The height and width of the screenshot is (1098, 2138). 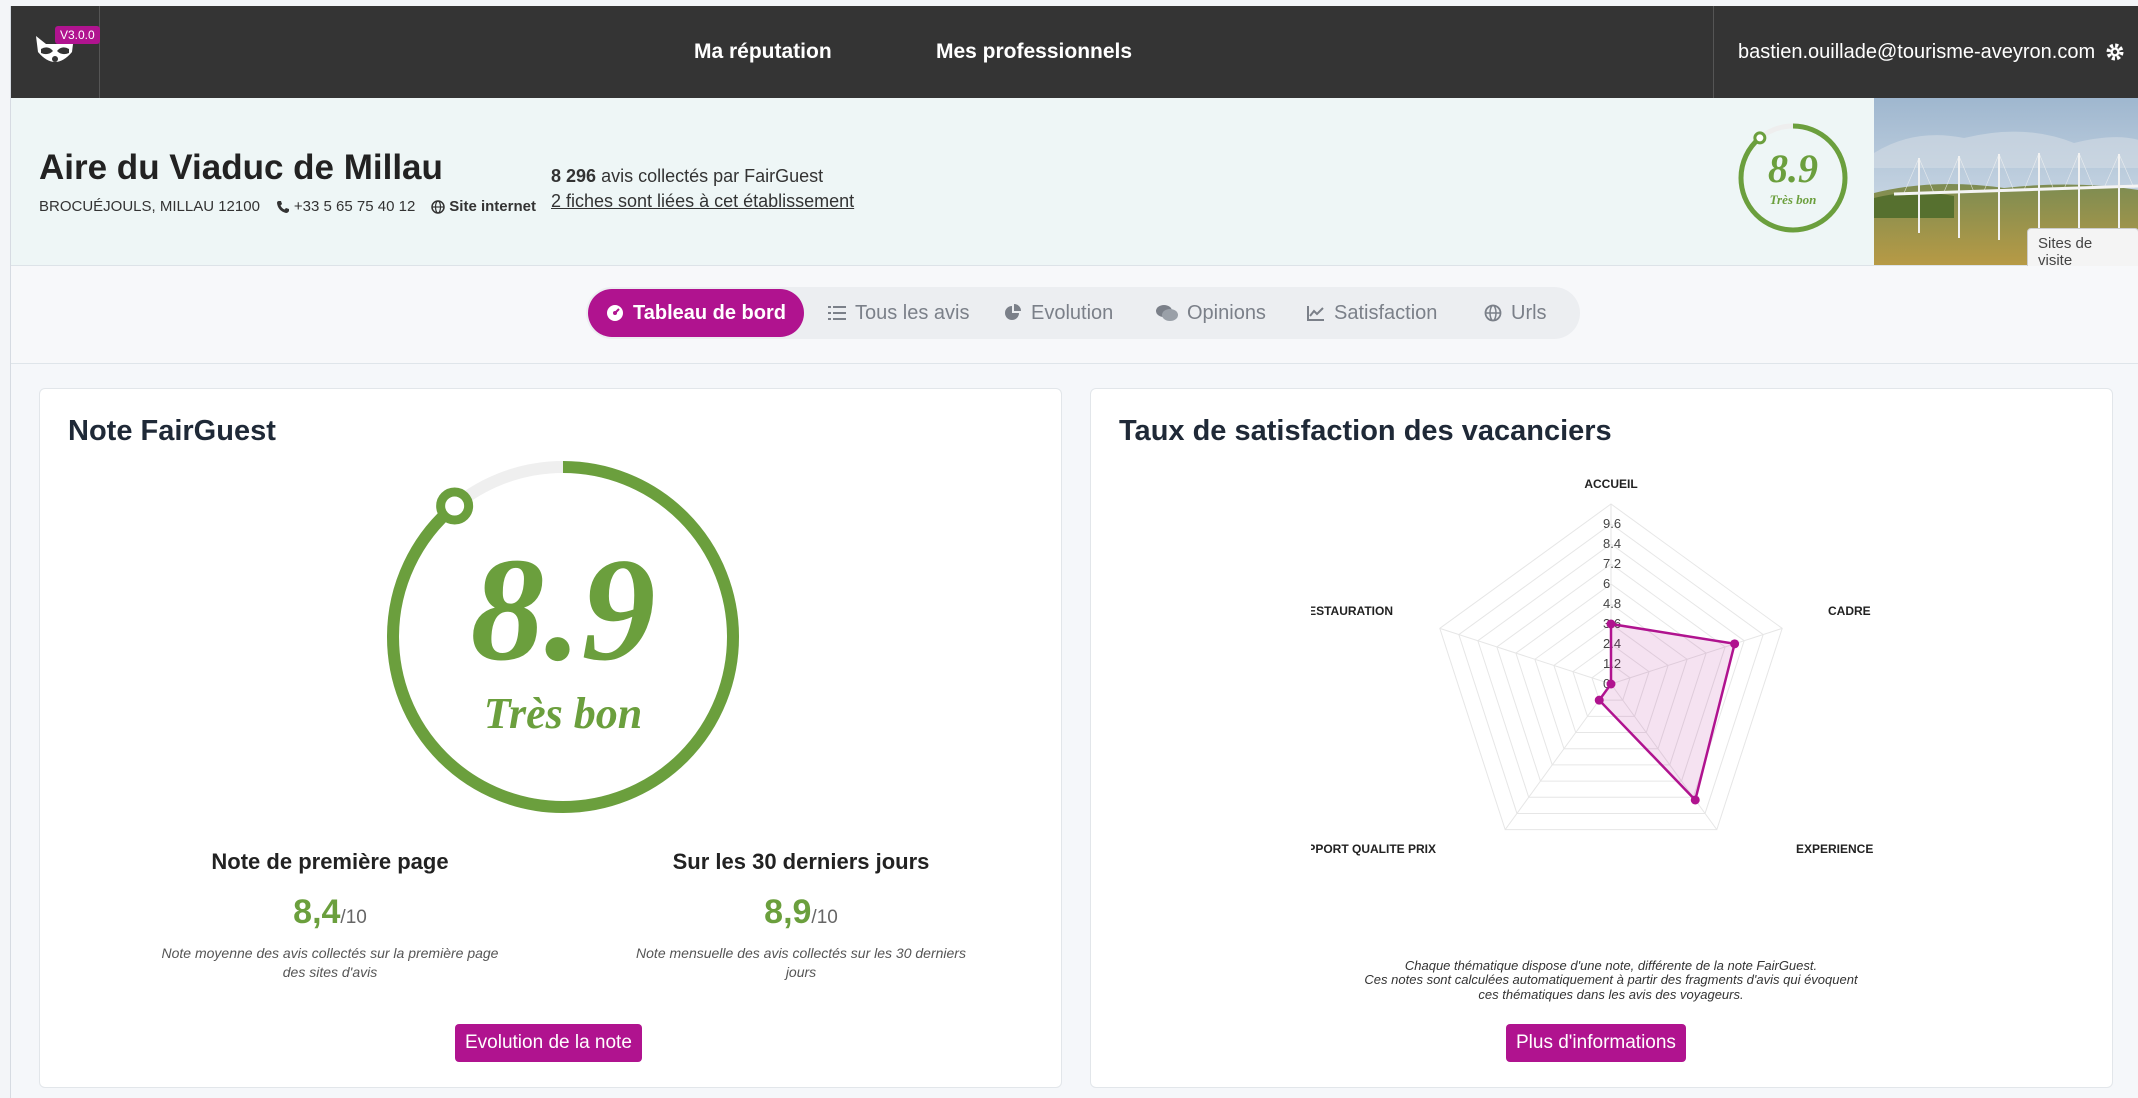 What do you see at coordinates (1849, 611) in the screenshot?
I see `radar-category-label: CADRE` at bounding box center [1849, 611].